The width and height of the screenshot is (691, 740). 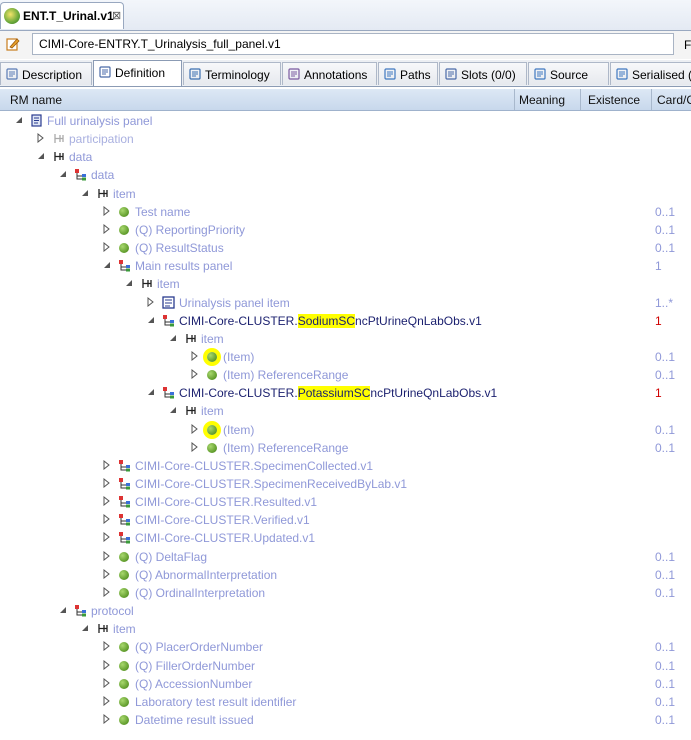 I want to click on editor-tab: ENT.T_Urinal.v1 ⊠, so click(x=62, y=15).